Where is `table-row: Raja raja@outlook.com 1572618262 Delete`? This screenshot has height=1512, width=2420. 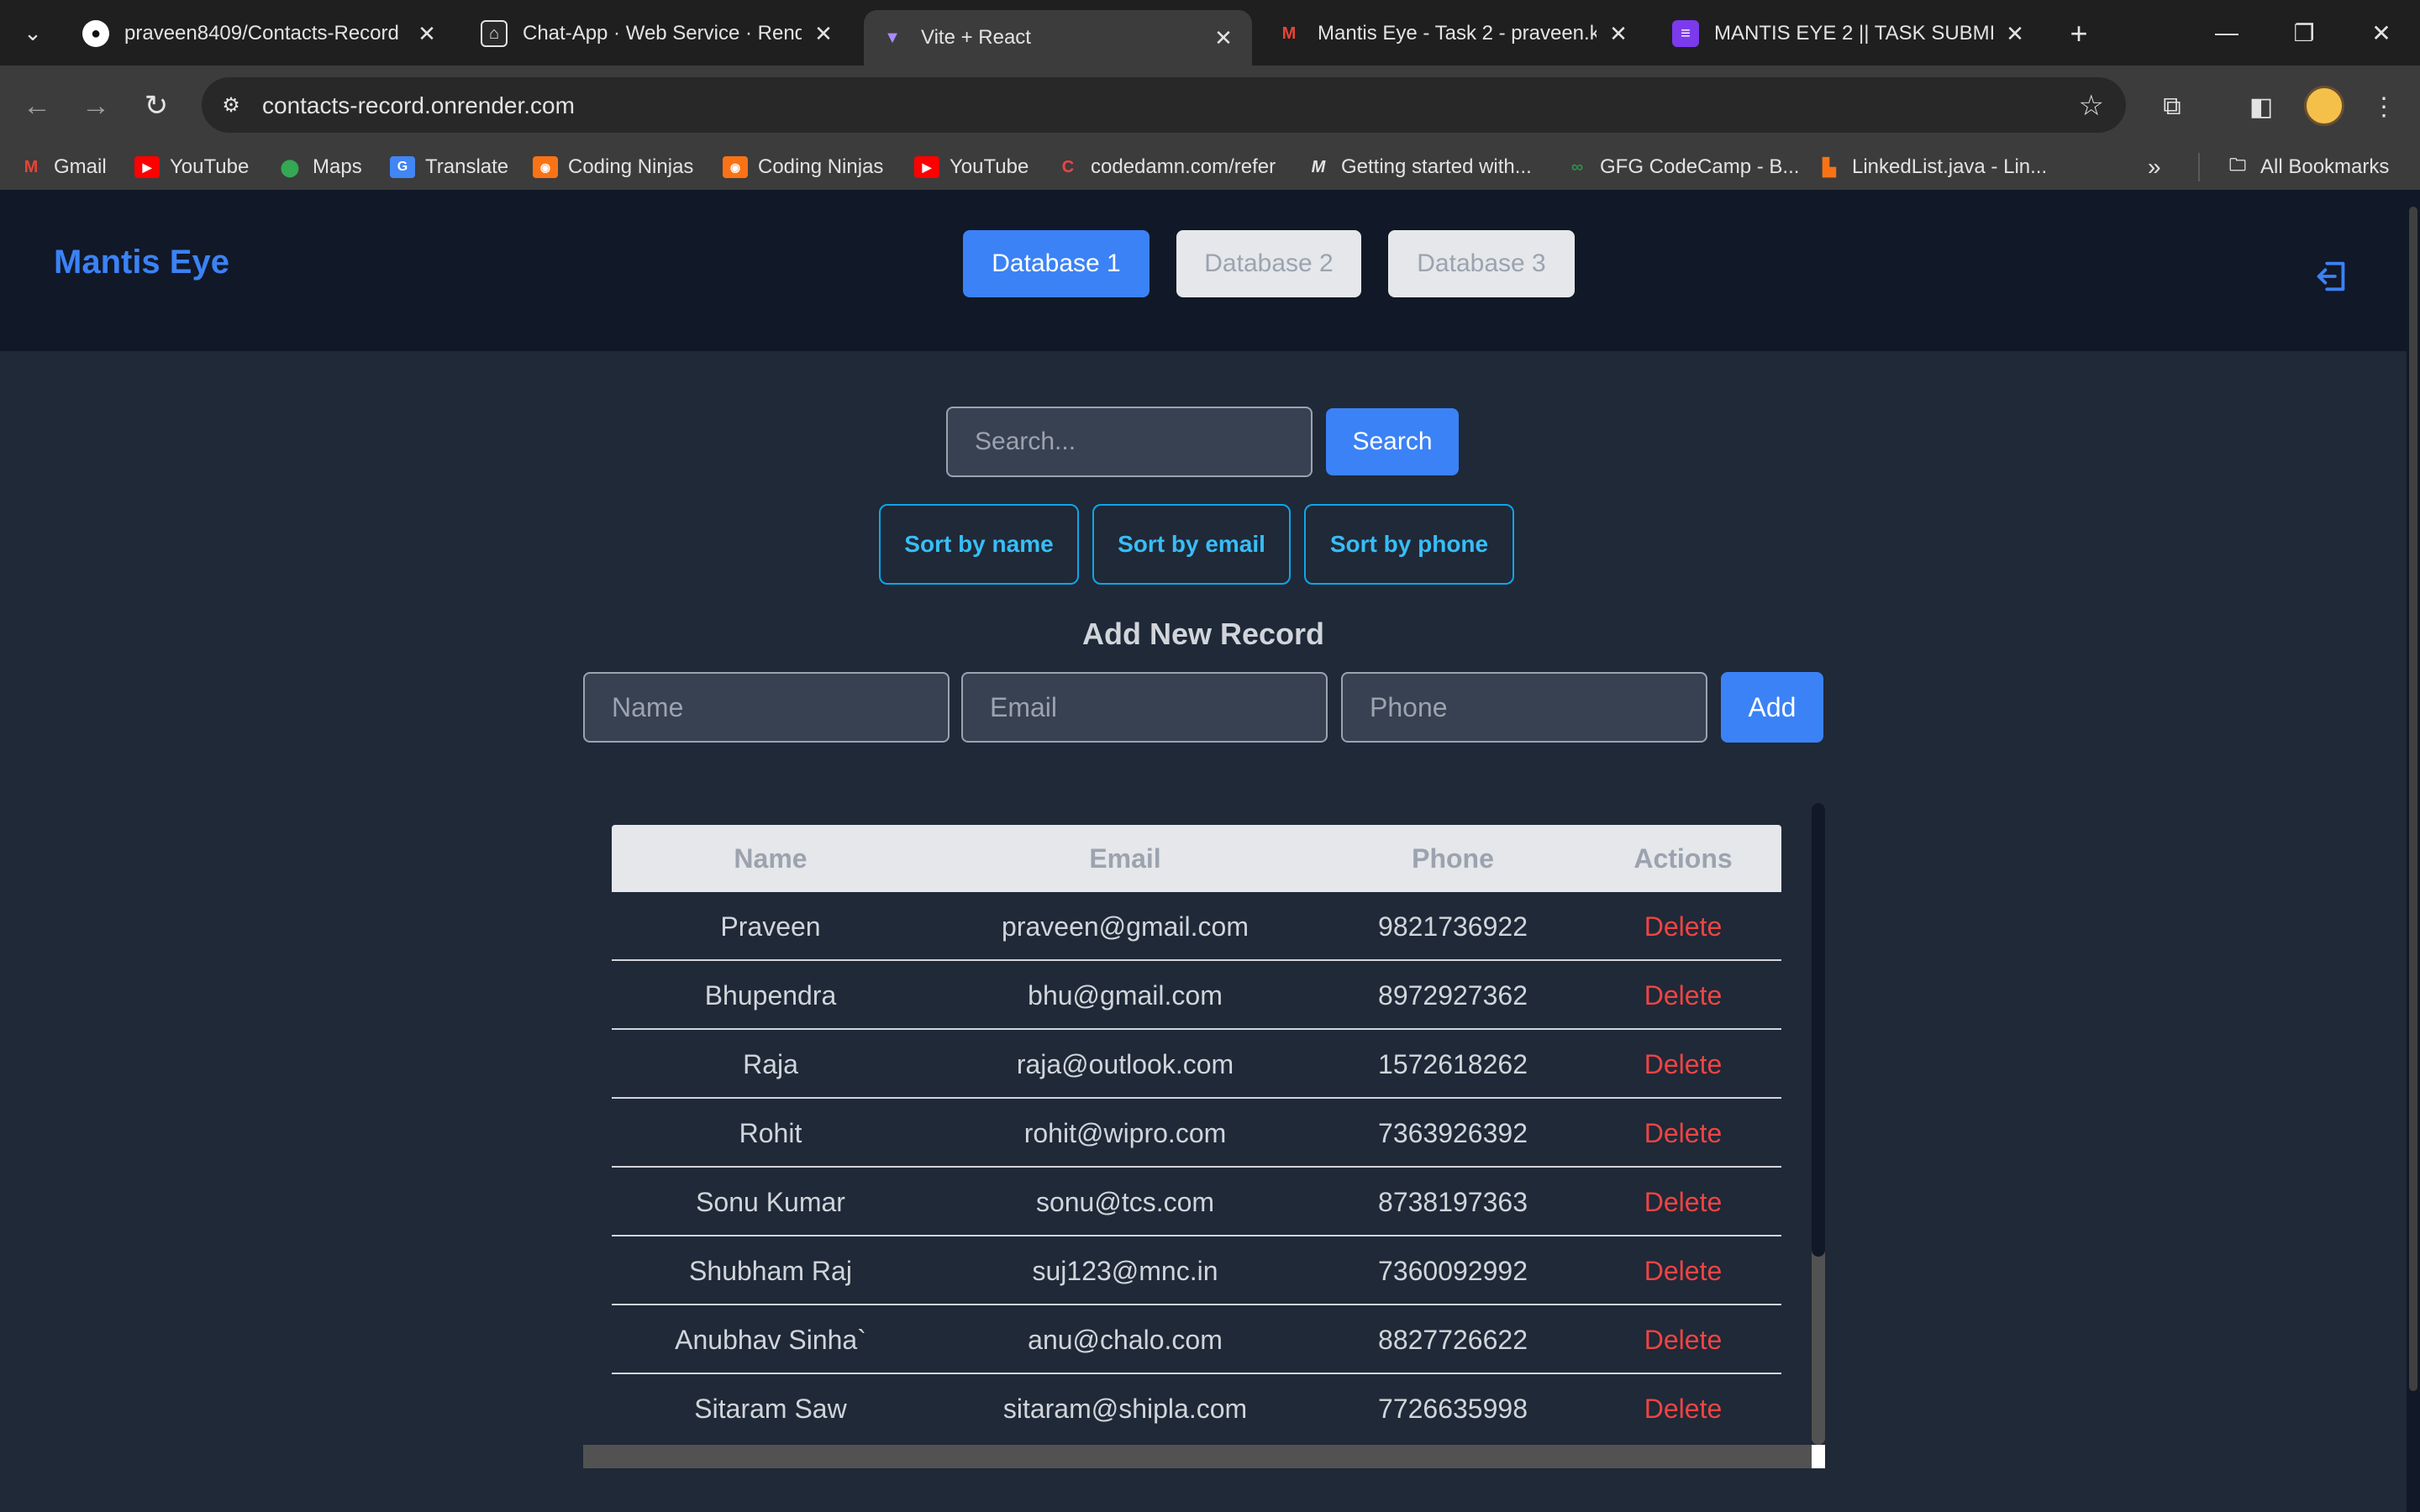 table-row: Raja raja@outlook.com 1572618262 Delete is located at coordinates (1196, 1064).